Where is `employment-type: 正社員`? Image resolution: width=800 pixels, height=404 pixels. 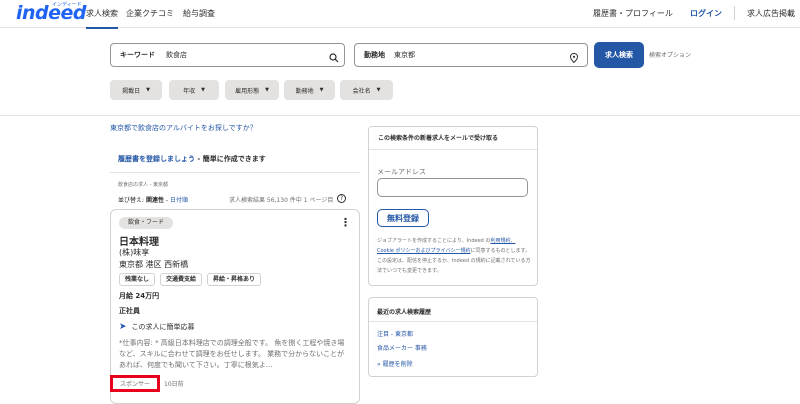
employment-type: 正社員 is located at coordinates (129, 311).